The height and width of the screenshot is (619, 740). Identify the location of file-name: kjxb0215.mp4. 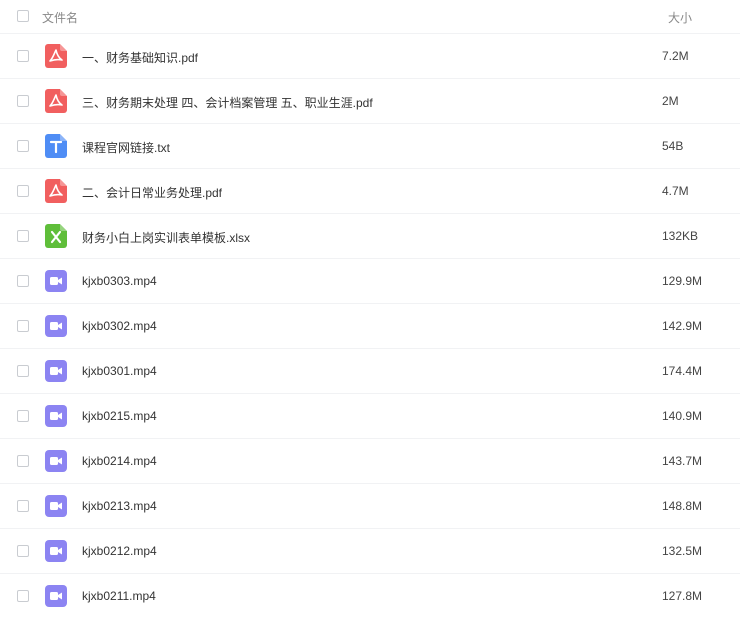
(119, 416).